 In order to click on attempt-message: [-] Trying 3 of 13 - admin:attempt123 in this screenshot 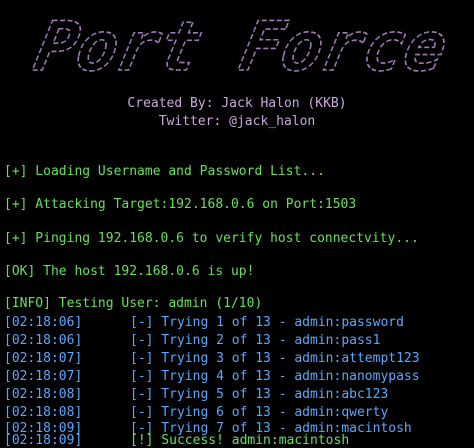, I will do `click(275, 358)`.